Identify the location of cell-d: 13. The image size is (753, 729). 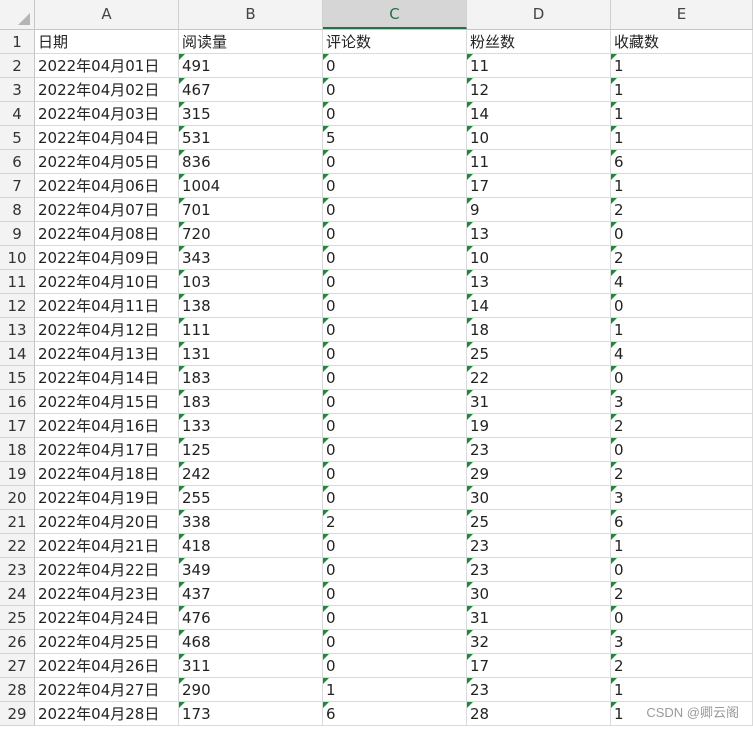
(539, 282).